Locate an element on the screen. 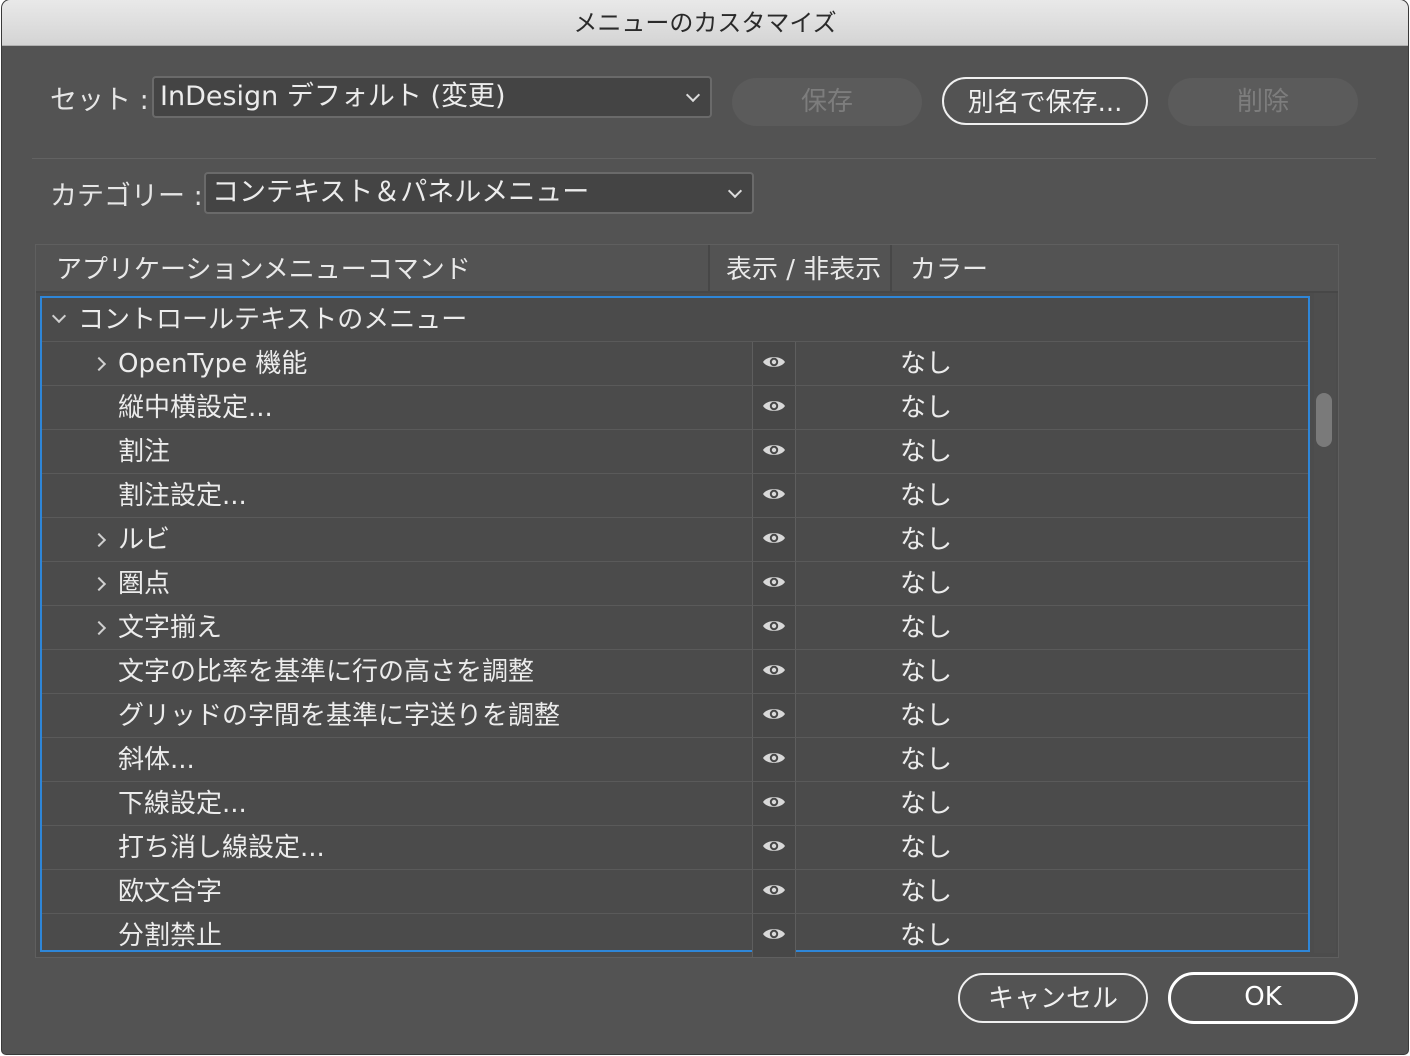 The height and width of the screenshot is (1056, 1410). command-label: 欧文合字 is located at coordinates (170, 892).